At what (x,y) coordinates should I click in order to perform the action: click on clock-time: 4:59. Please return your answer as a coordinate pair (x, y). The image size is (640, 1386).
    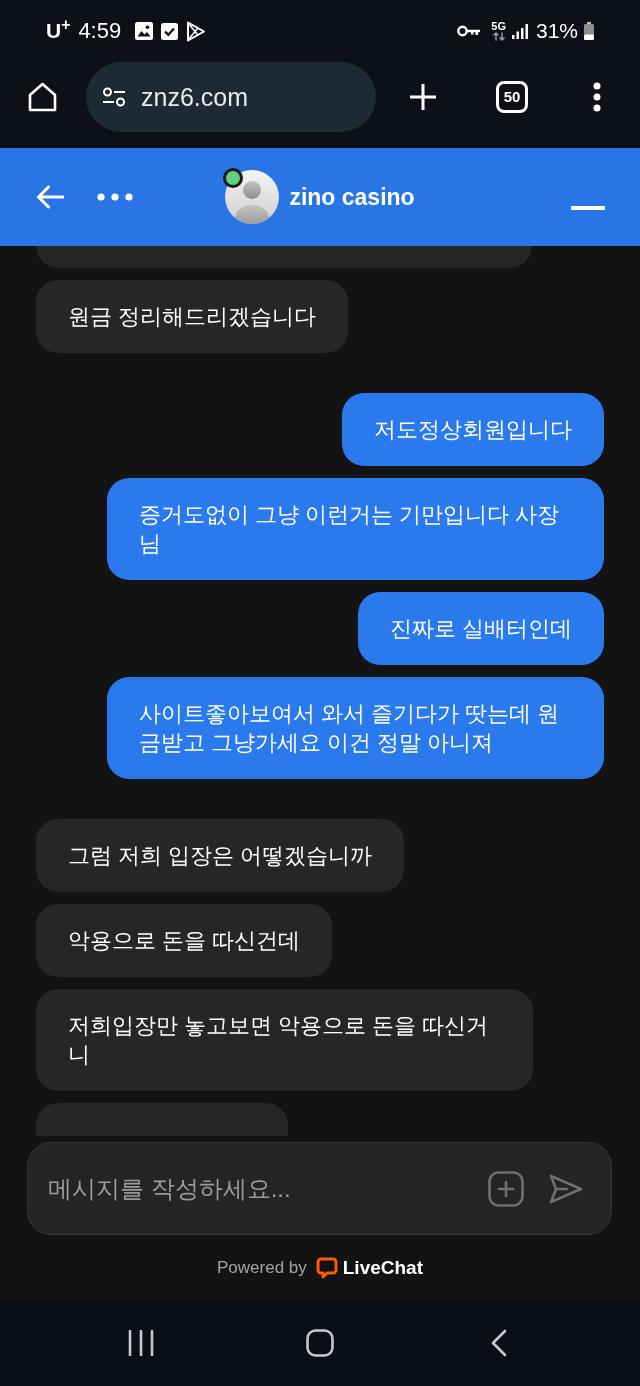
    Looking at the image, I should click on (100, 31).